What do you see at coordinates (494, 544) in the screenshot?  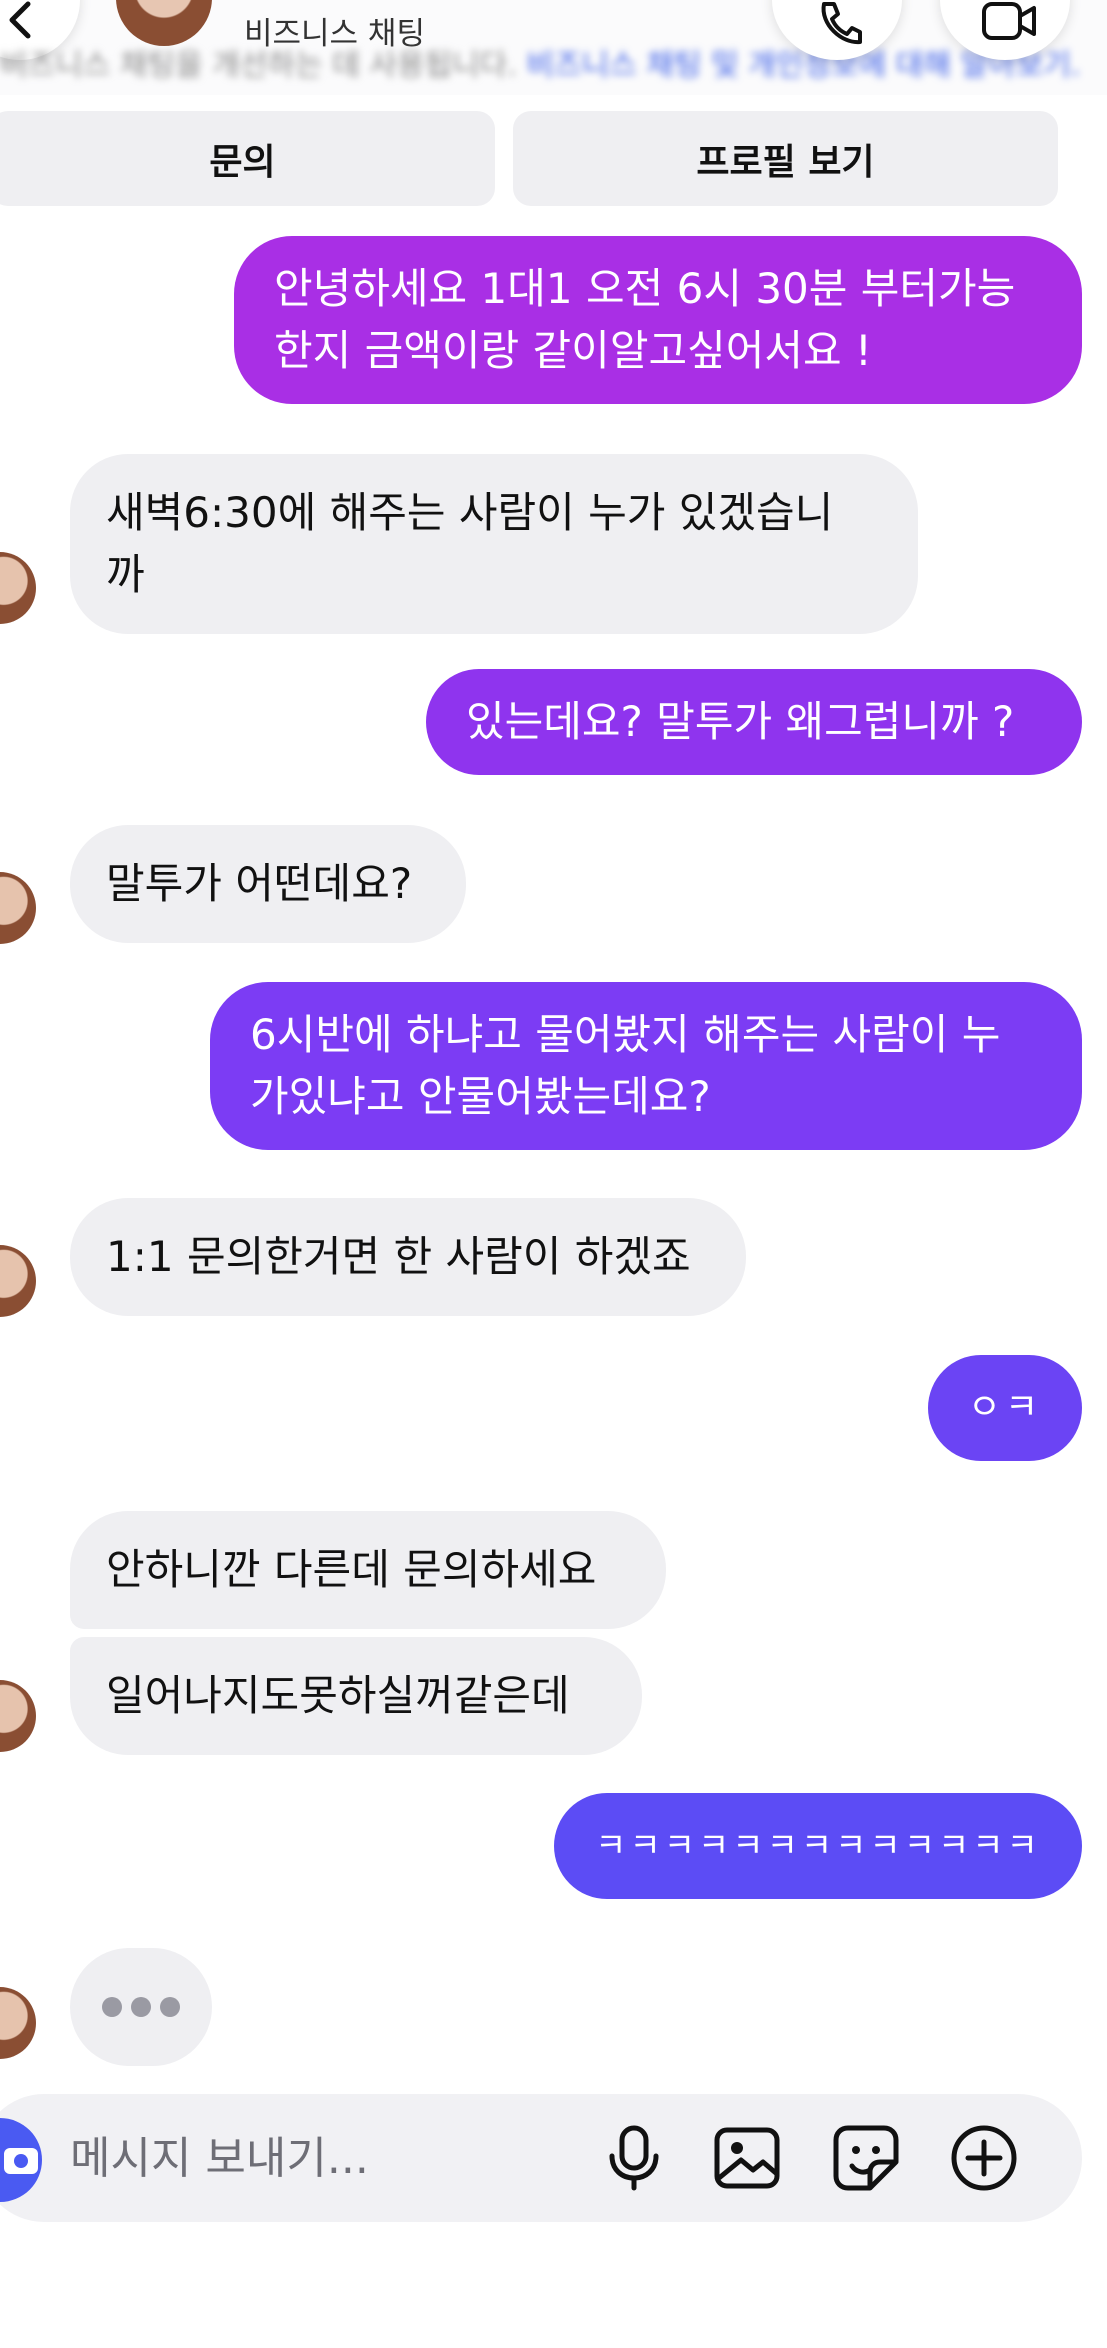 I see `message-bubble-incoming: 새벽6:30에 해주는 사람이 누가 있겠습니 까` at bounding box center [494, 544].